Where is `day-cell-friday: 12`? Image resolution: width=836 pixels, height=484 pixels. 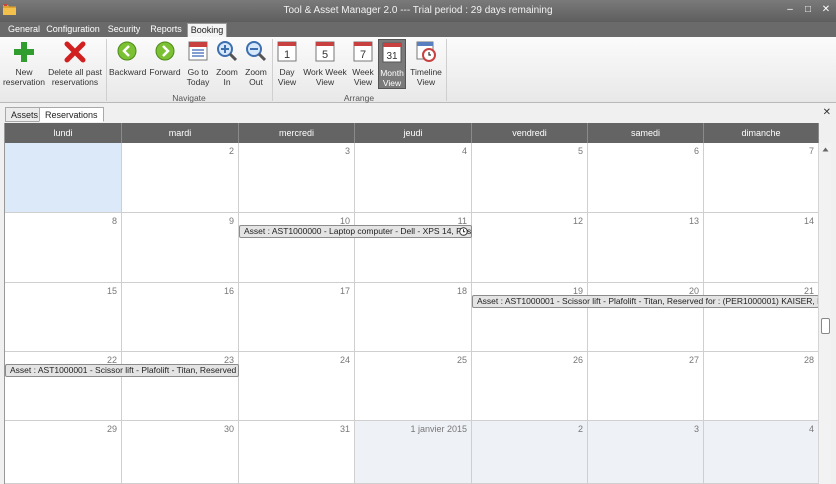
day-cell-friday: 12 is located at coordinates (530, 248).